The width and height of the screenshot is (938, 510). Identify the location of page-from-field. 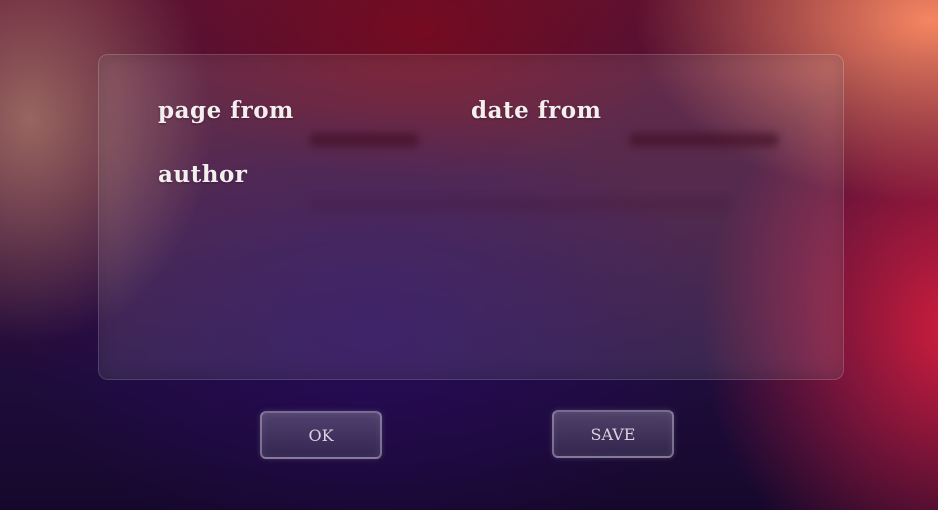
(364, 140).